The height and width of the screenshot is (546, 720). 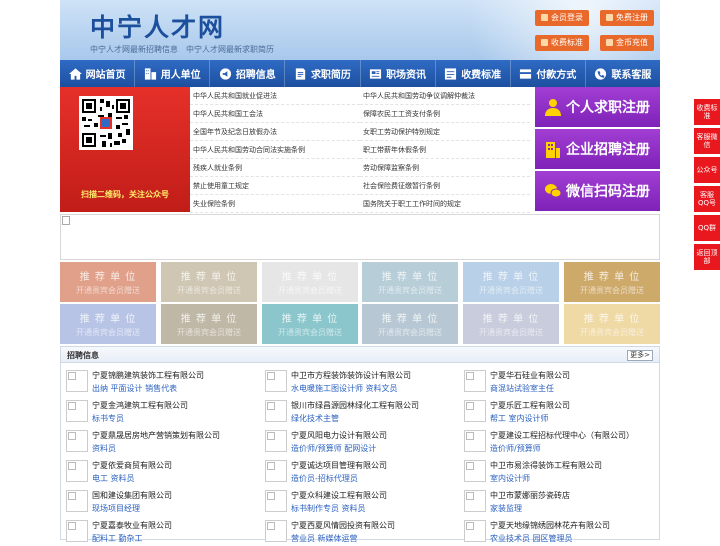 What do you see at coordinates (550, 525) in the screenshot?
I see `company-name: 宁夏天地缘锦绣园林花卉有限公司` at bounding box center [550, 525].